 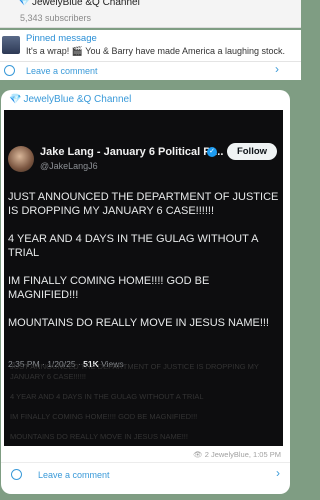 I want to click on pinned-label: Pinned message, so click(x=61, y=38).